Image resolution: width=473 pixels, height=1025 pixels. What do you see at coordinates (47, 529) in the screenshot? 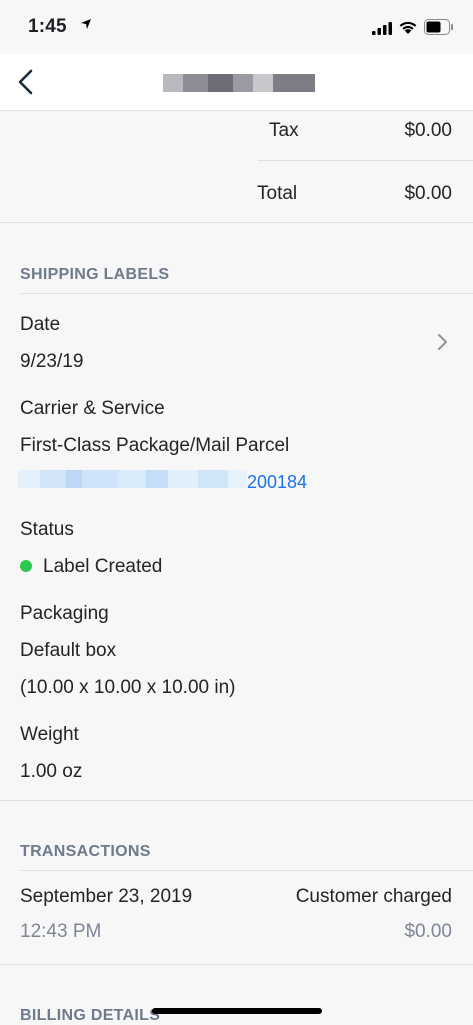
I see `status-label: Status` at bounding box center [47, 529].